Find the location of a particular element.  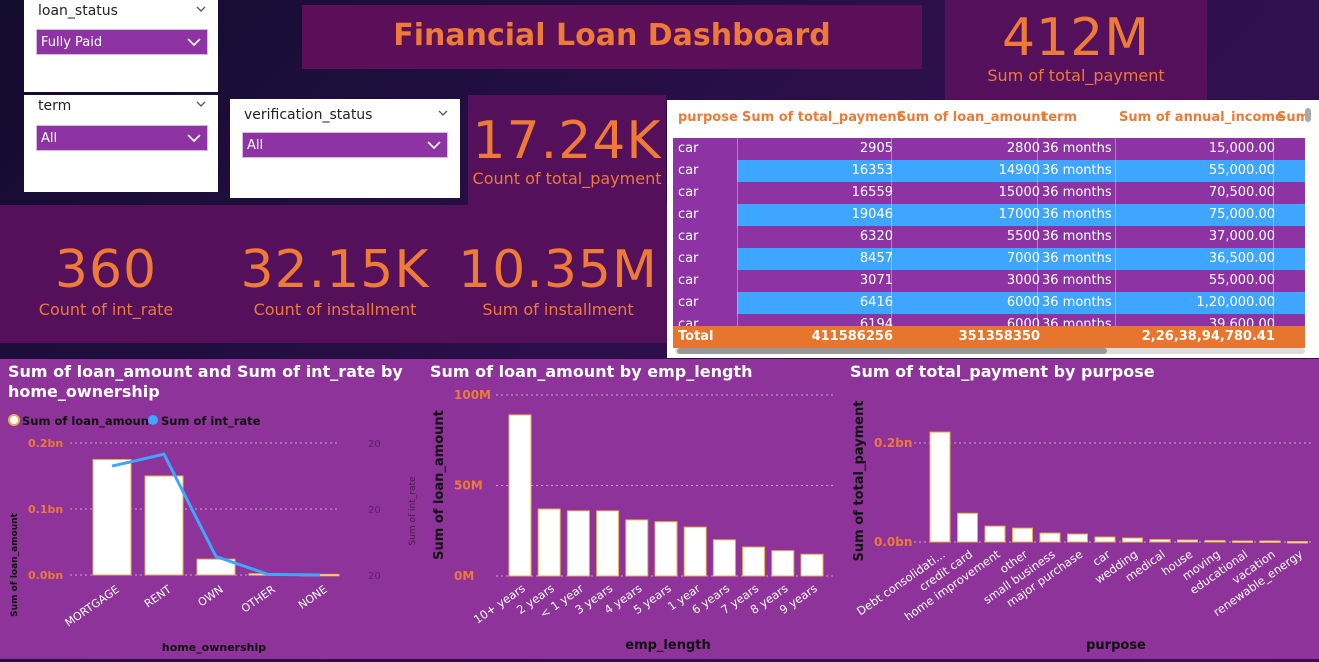

legend-label: Sum of int_rate is located at coordinates (211, 421).